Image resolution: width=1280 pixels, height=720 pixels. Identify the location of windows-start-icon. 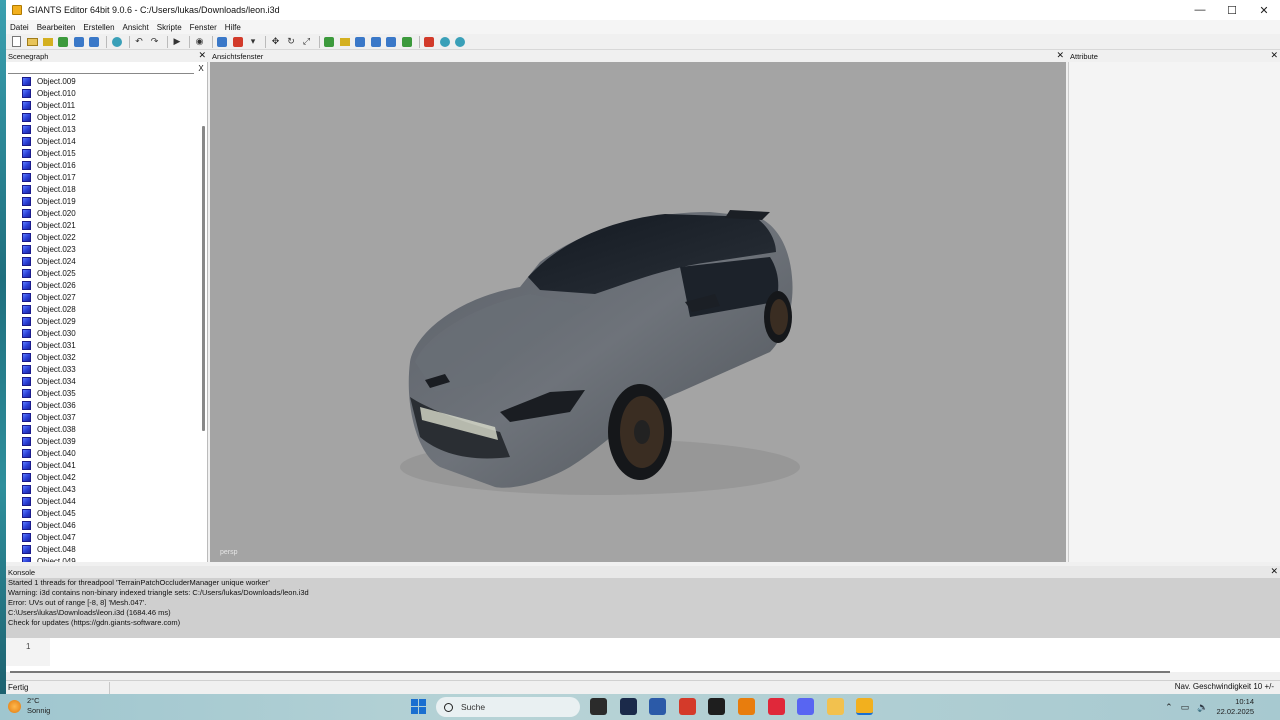
(418, 706).